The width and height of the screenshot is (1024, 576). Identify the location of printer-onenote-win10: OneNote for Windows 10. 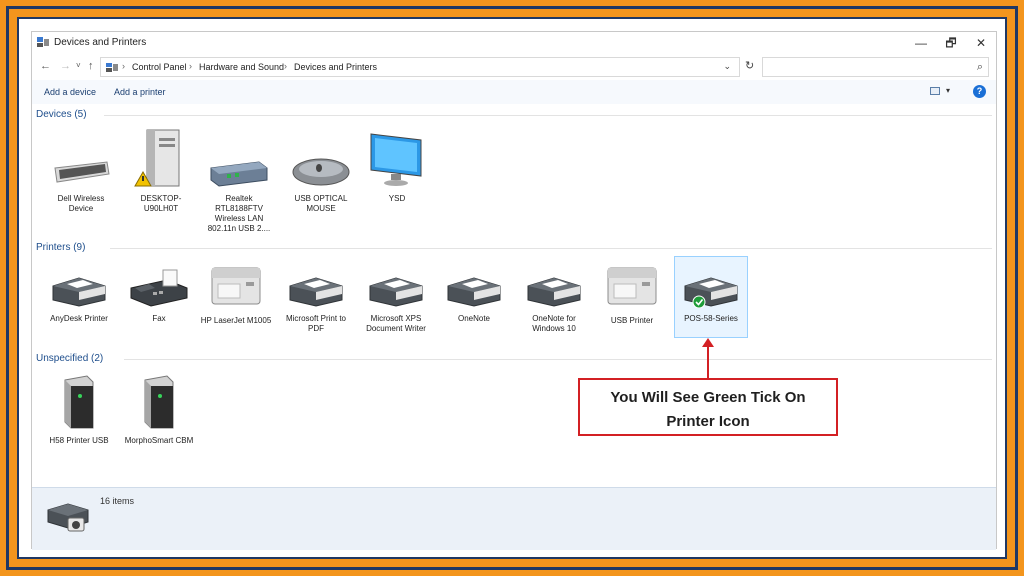
(554, 302).